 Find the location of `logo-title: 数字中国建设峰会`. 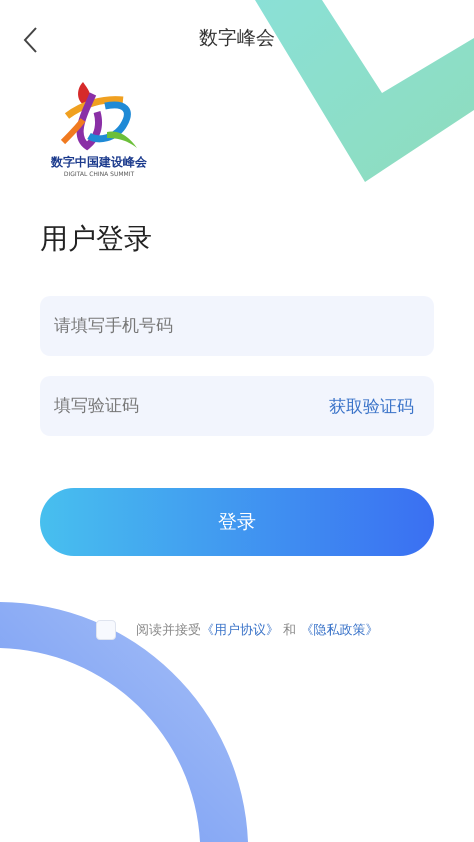

logo-title: 数字中国建设峰会 is located at coordinates (99, 162).